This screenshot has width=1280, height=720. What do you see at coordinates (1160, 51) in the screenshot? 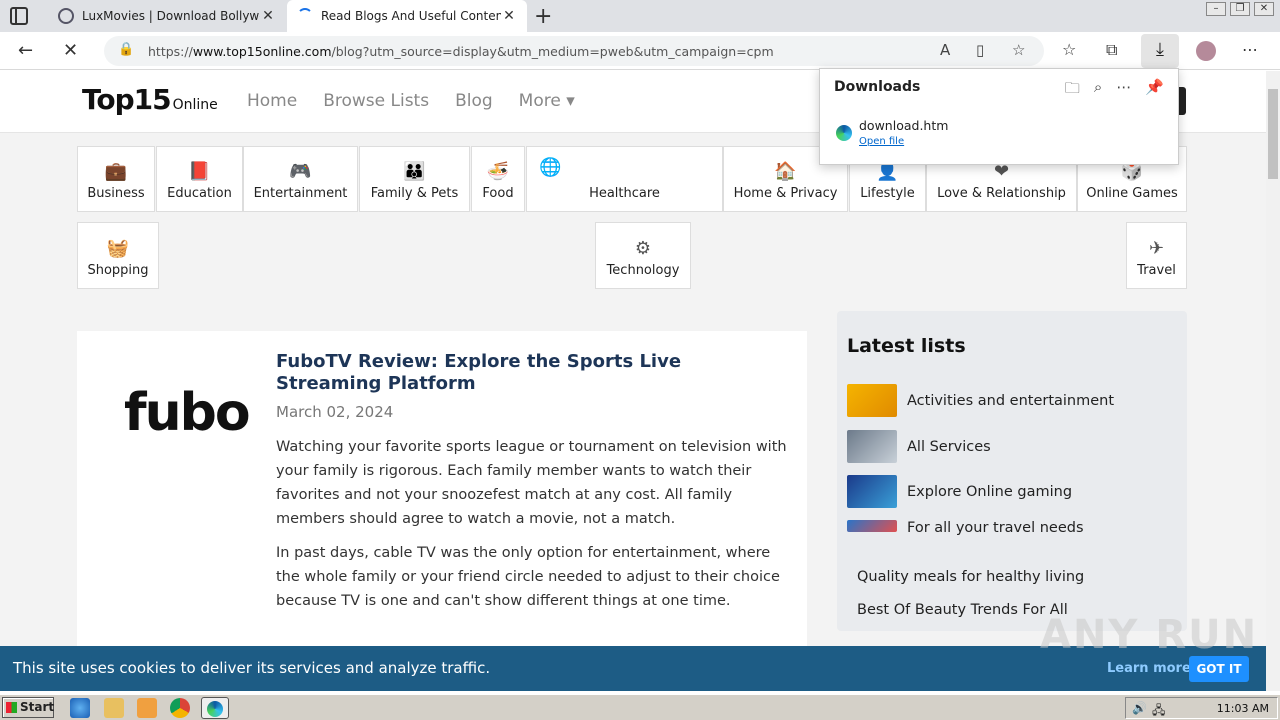
I see `downloads-icon: ⤓` at bounding box center [1160, 51].